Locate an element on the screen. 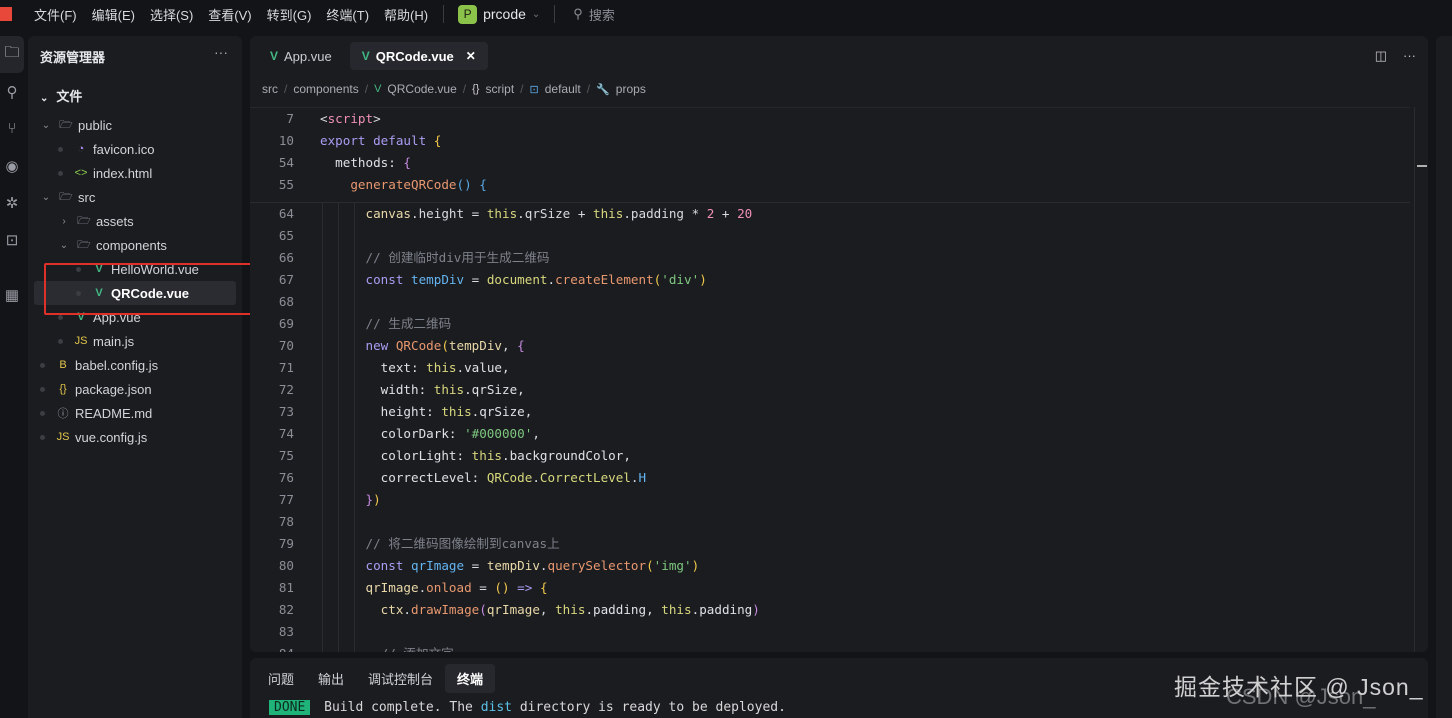 This screenshot has width=1452, height=718. code-line: 68 is located at coordinates (830, 302).